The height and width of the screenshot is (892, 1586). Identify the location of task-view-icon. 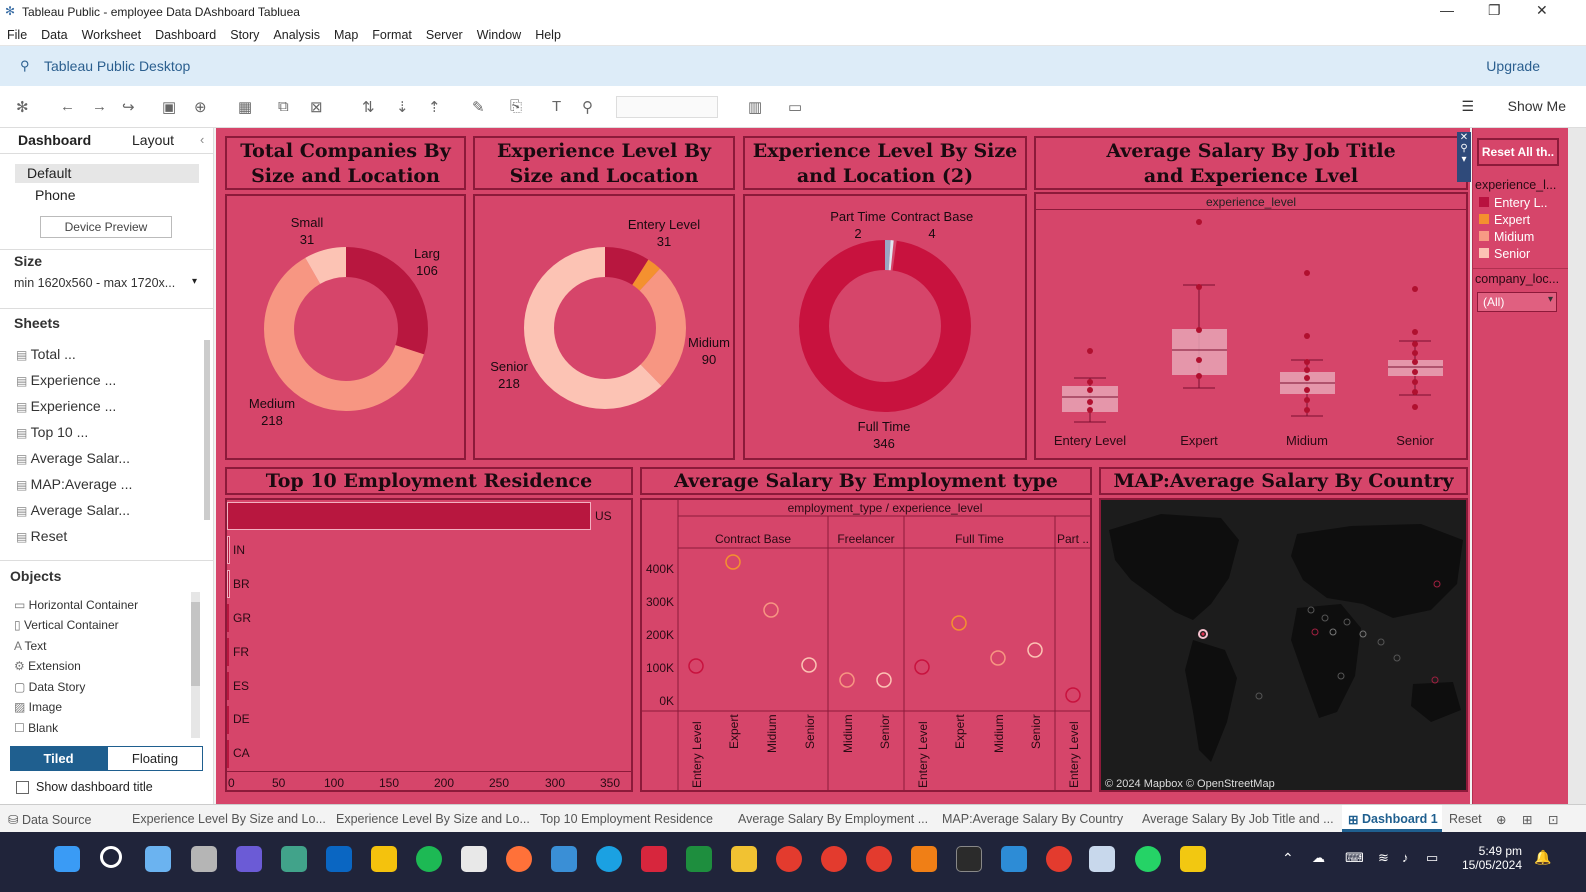
(204, 859).